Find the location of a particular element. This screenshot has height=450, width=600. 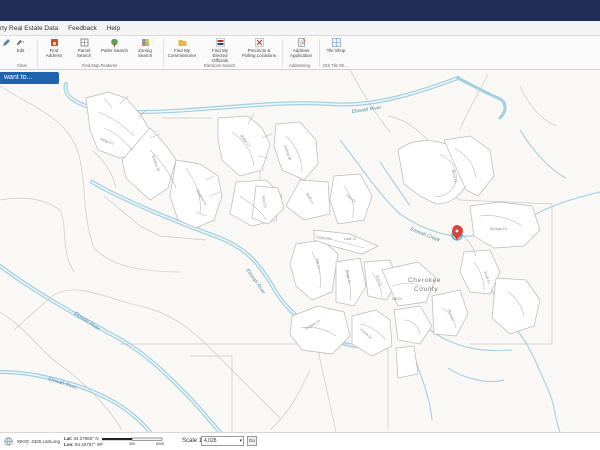

map-label-street: Hill Dr is located at coordinates (397, 299).